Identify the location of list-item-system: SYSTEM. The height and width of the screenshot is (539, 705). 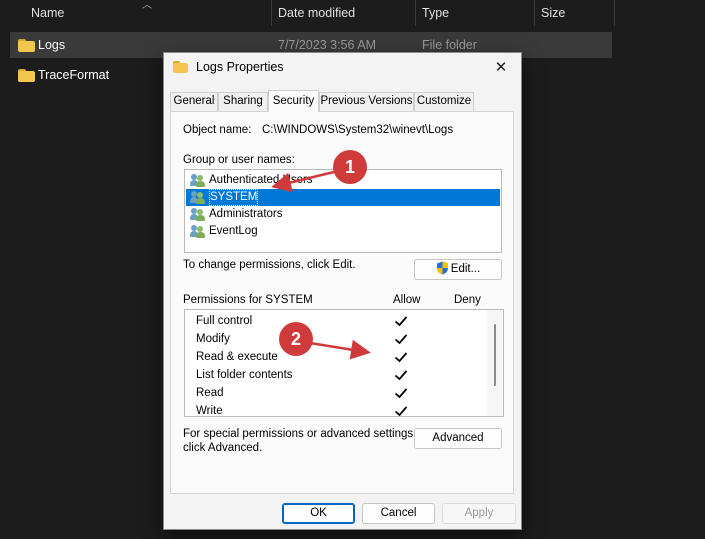
(343, 197).